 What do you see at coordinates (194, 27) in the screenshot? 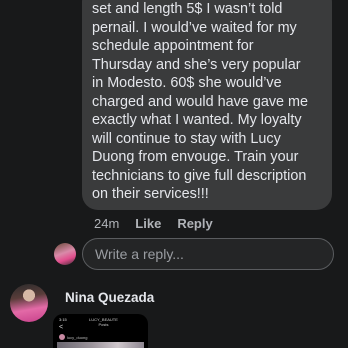
I see `comment-line: pernail. I would’ve waited for my` at bounding box center [194, 27].